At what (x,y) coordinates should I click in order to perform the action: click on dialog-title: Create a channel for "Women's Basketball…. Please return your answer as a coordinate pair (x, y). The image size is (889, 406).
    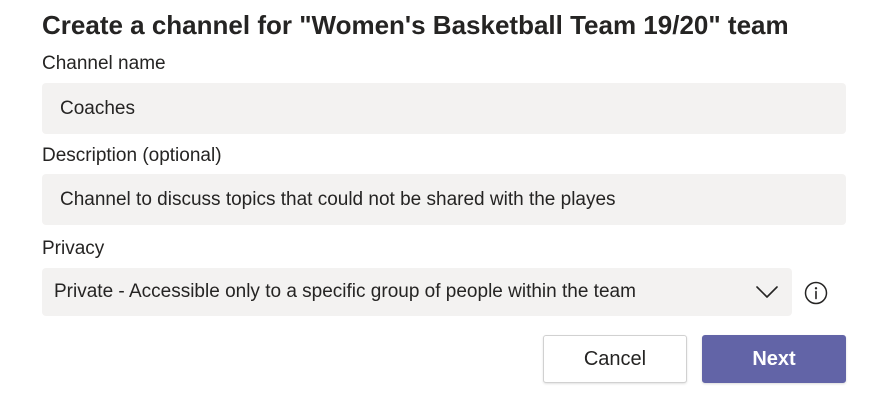
    Looking at the image, I should click on (415, 25).